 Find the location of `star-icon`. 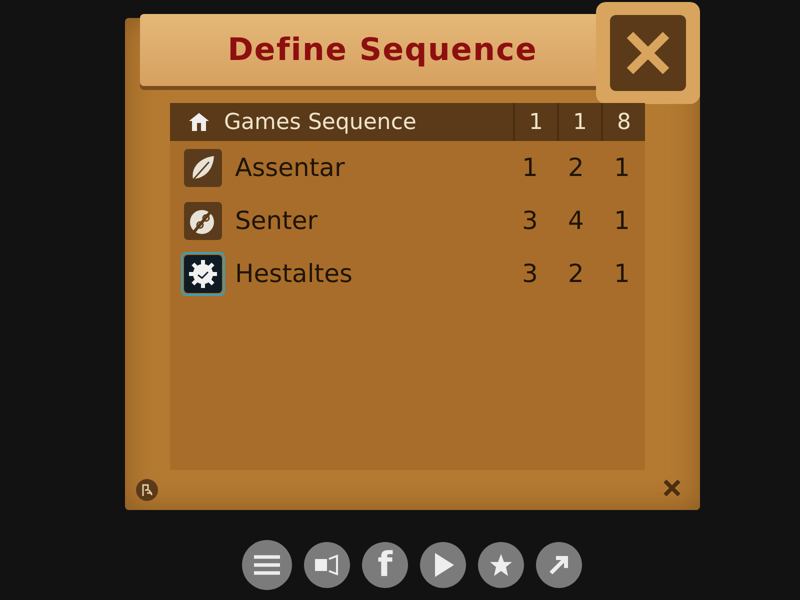

star-icon is located at coordinates (501, 565).